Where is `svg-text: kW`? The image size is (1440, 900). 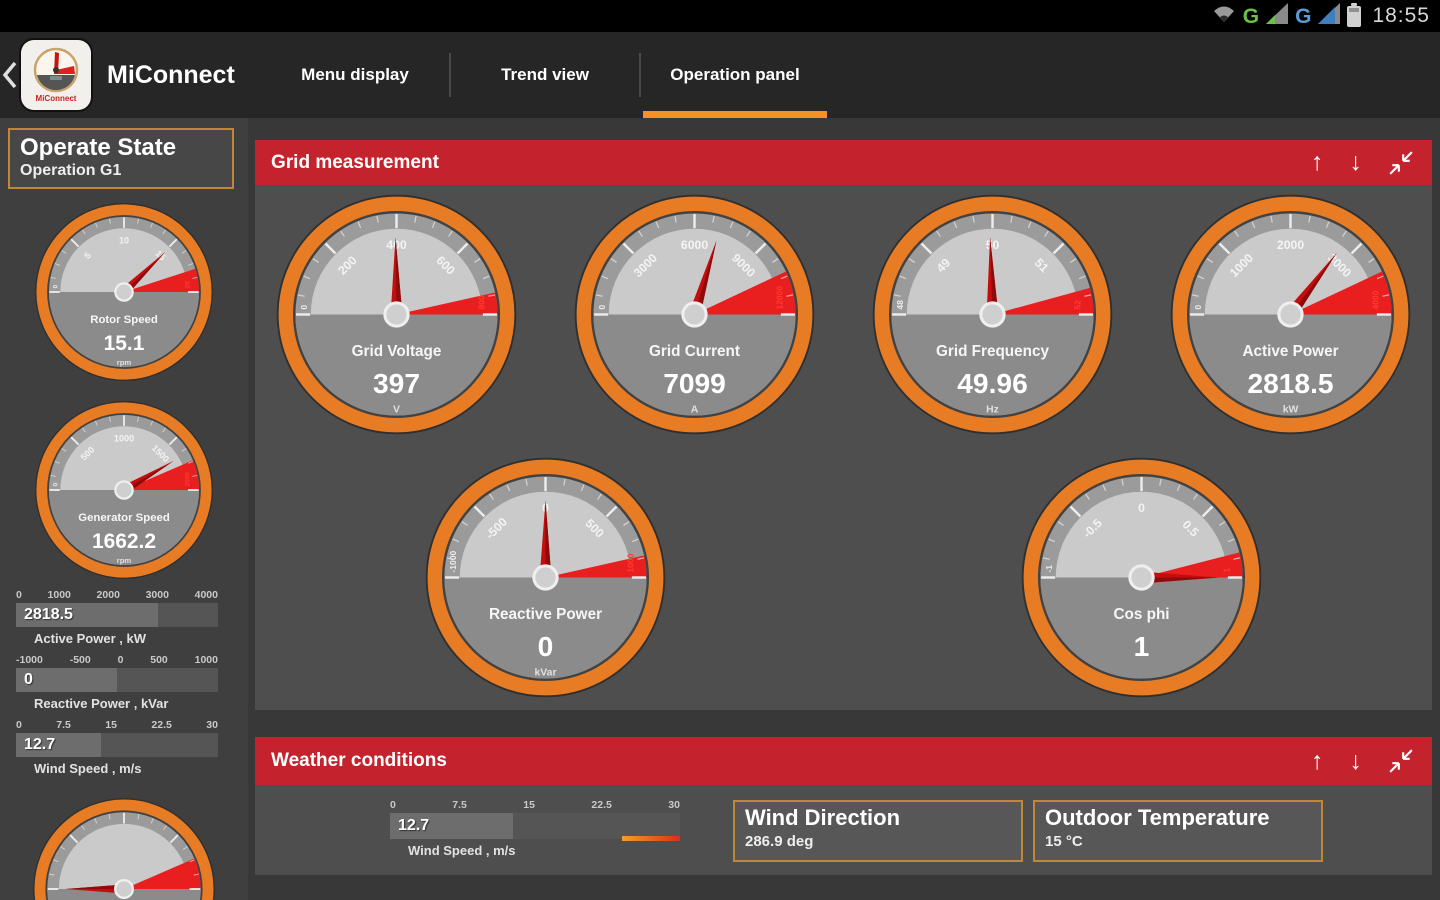 svg-text: kW is located at coordinates (1291, 410).